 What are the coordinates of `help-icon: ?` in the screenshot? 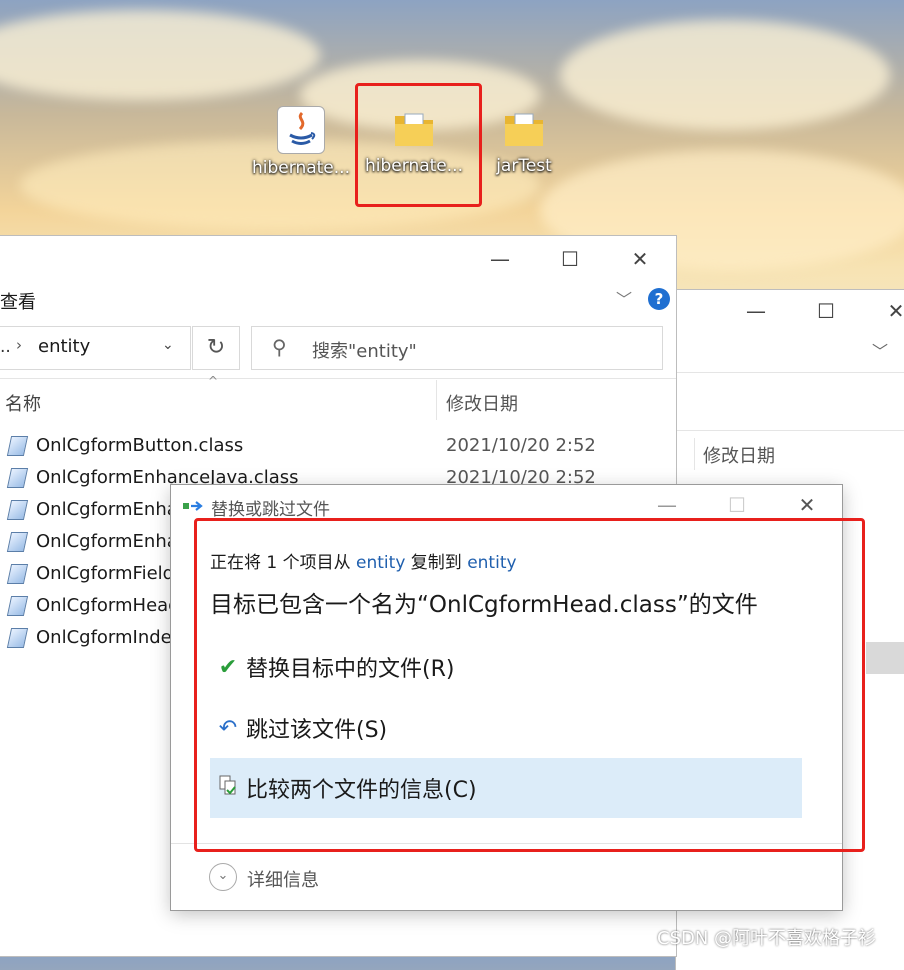 It's located at (659, 299).